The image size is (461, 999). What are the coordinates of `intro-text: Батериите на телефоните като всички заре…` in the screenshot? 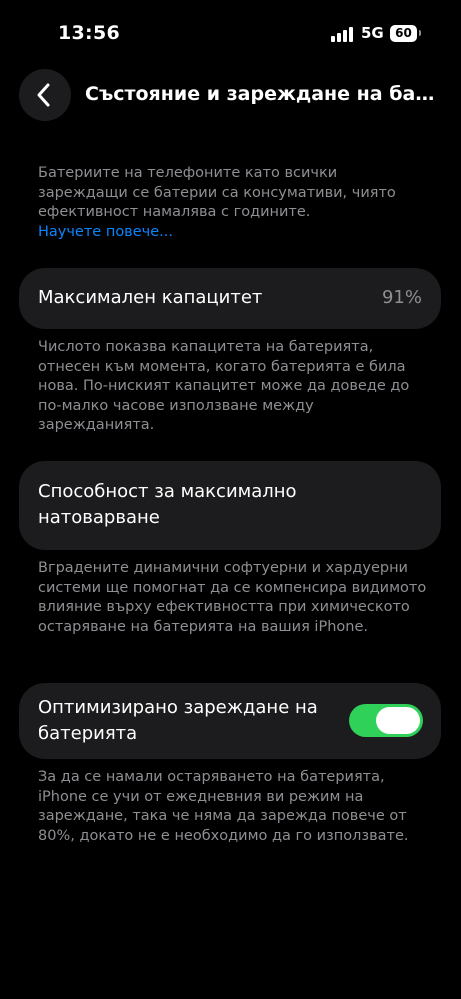 It's located at (233, 203).